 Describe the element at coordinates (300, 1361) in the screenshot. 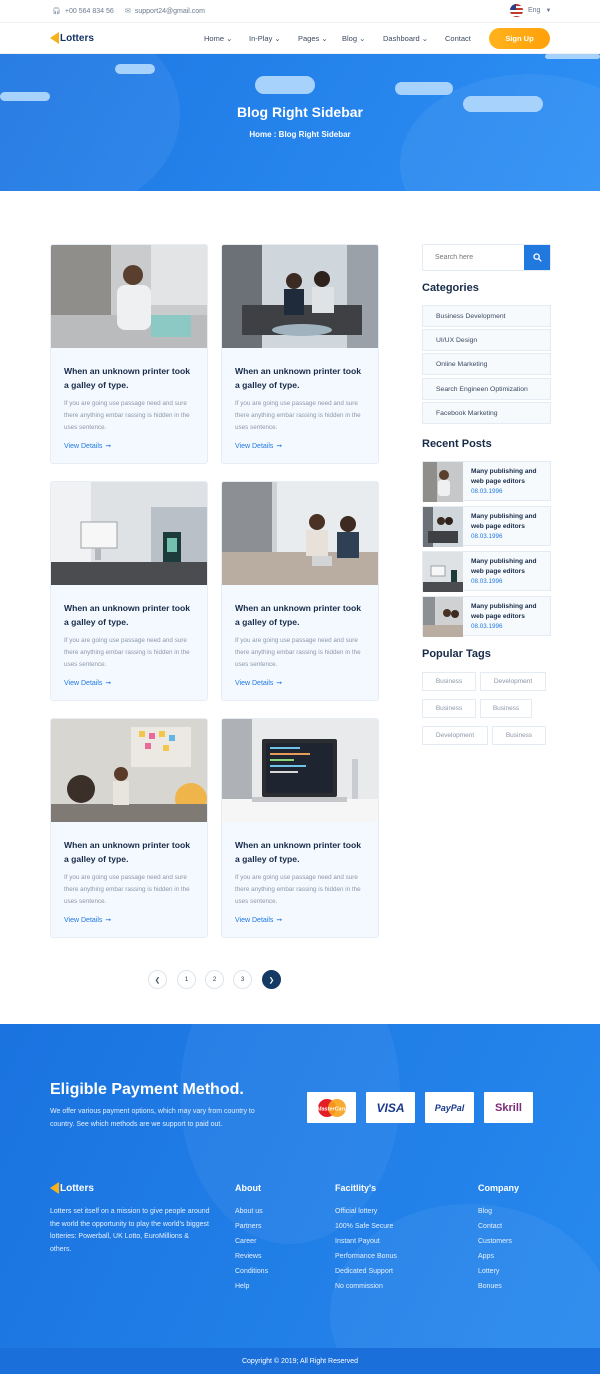

I see `copyright-bar: Copyright © 2019; All Right Reserved` at that location.